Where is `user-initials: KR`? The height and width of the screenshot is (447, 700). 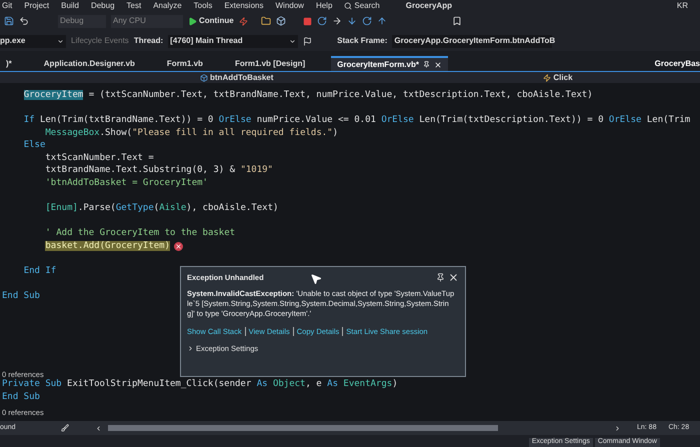 user-initials: KR is located at coordinates (682, 6).